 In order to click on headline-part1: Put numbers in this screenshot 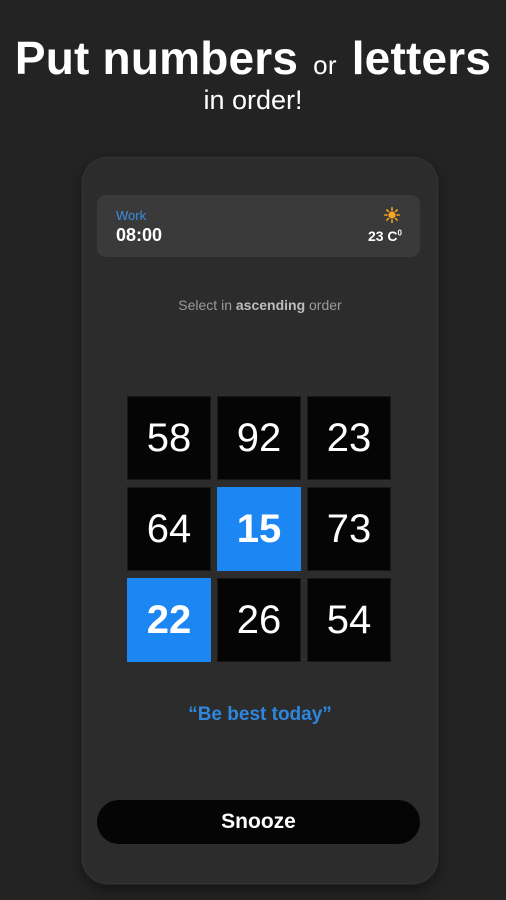, I will do `click(156, 58)`.